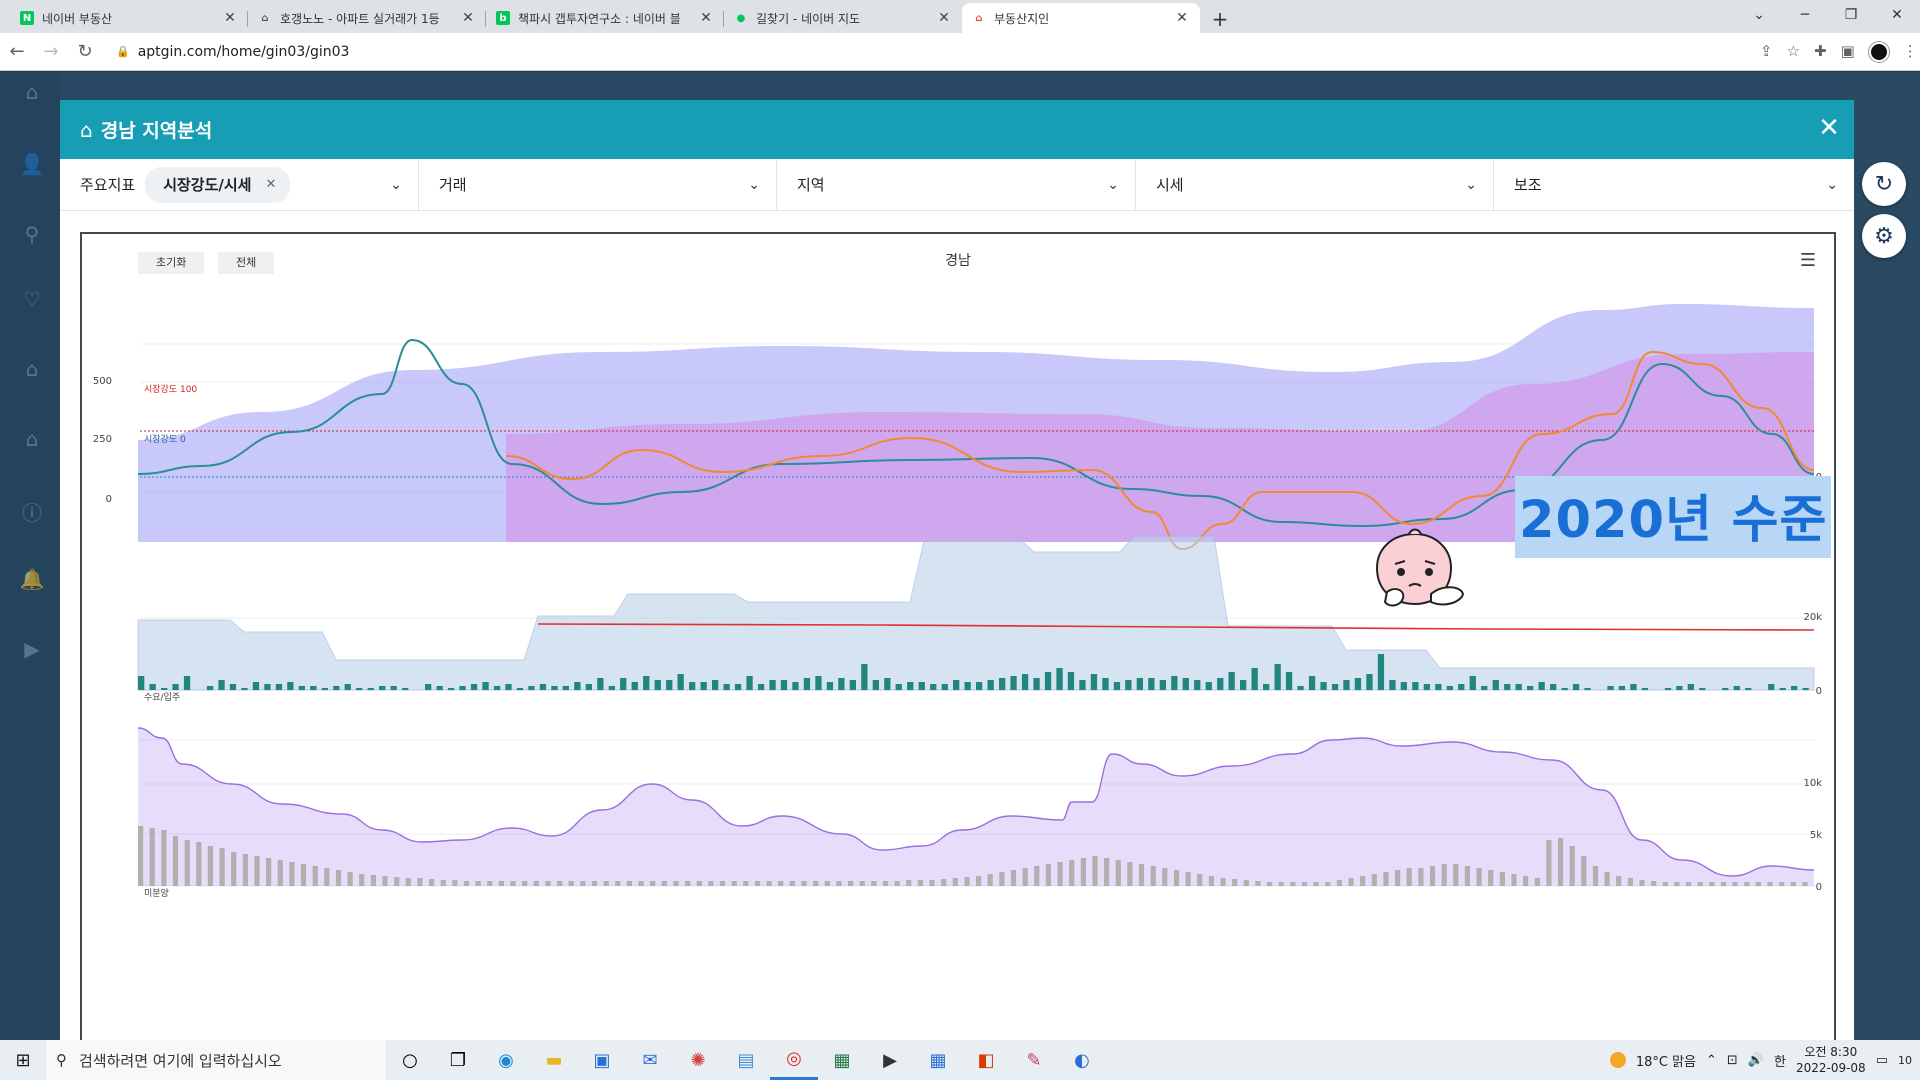  What do you see at coordinates (23, 1060) in the screenshot?
I see `windows-start-icon: ⊞` at bounding box center [23, 1060].